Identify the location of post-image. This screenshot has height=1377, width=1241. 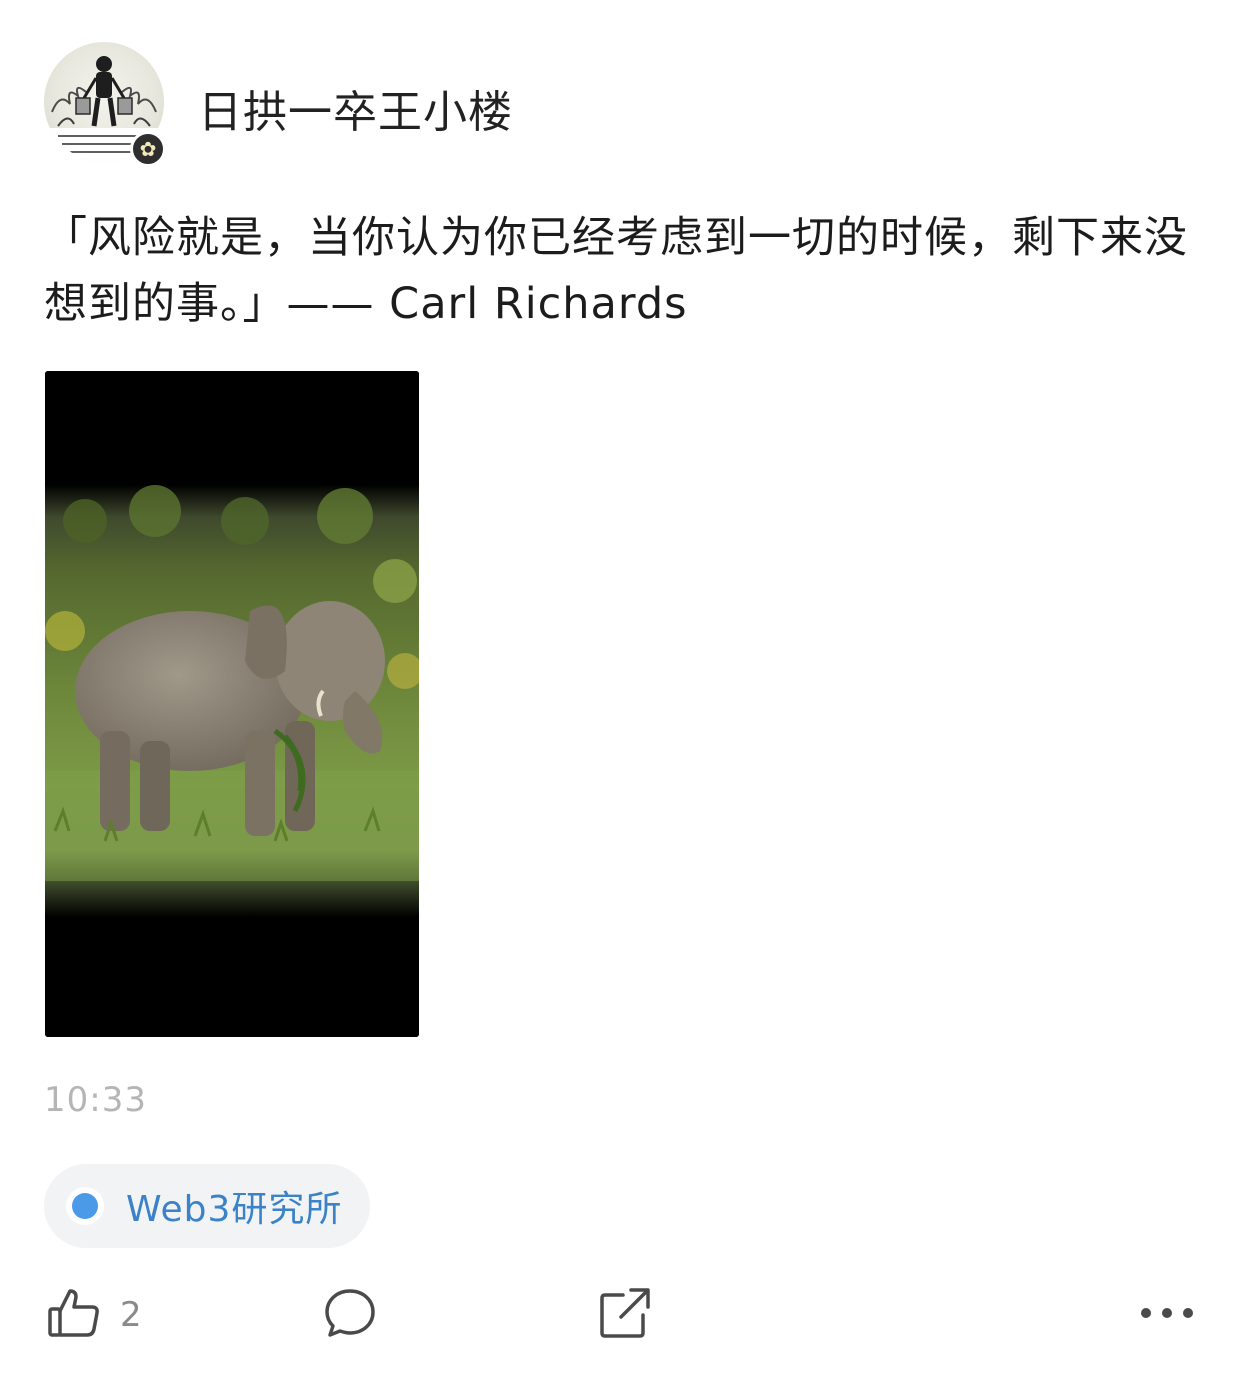
(232, 704).